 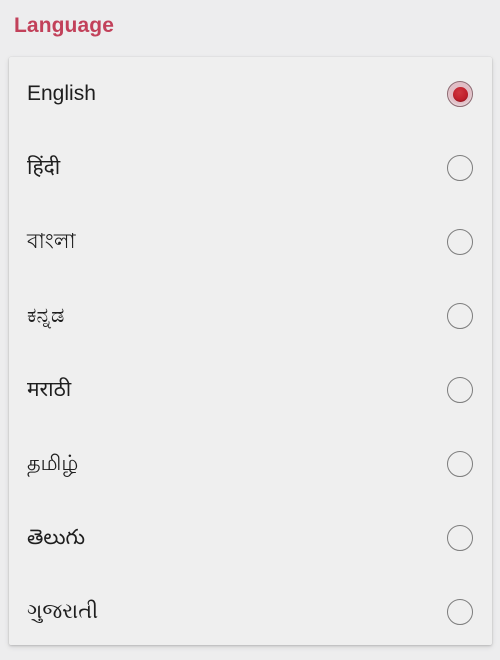 I want to click on language-option-label: मराठी, so click(x=49, y=389).